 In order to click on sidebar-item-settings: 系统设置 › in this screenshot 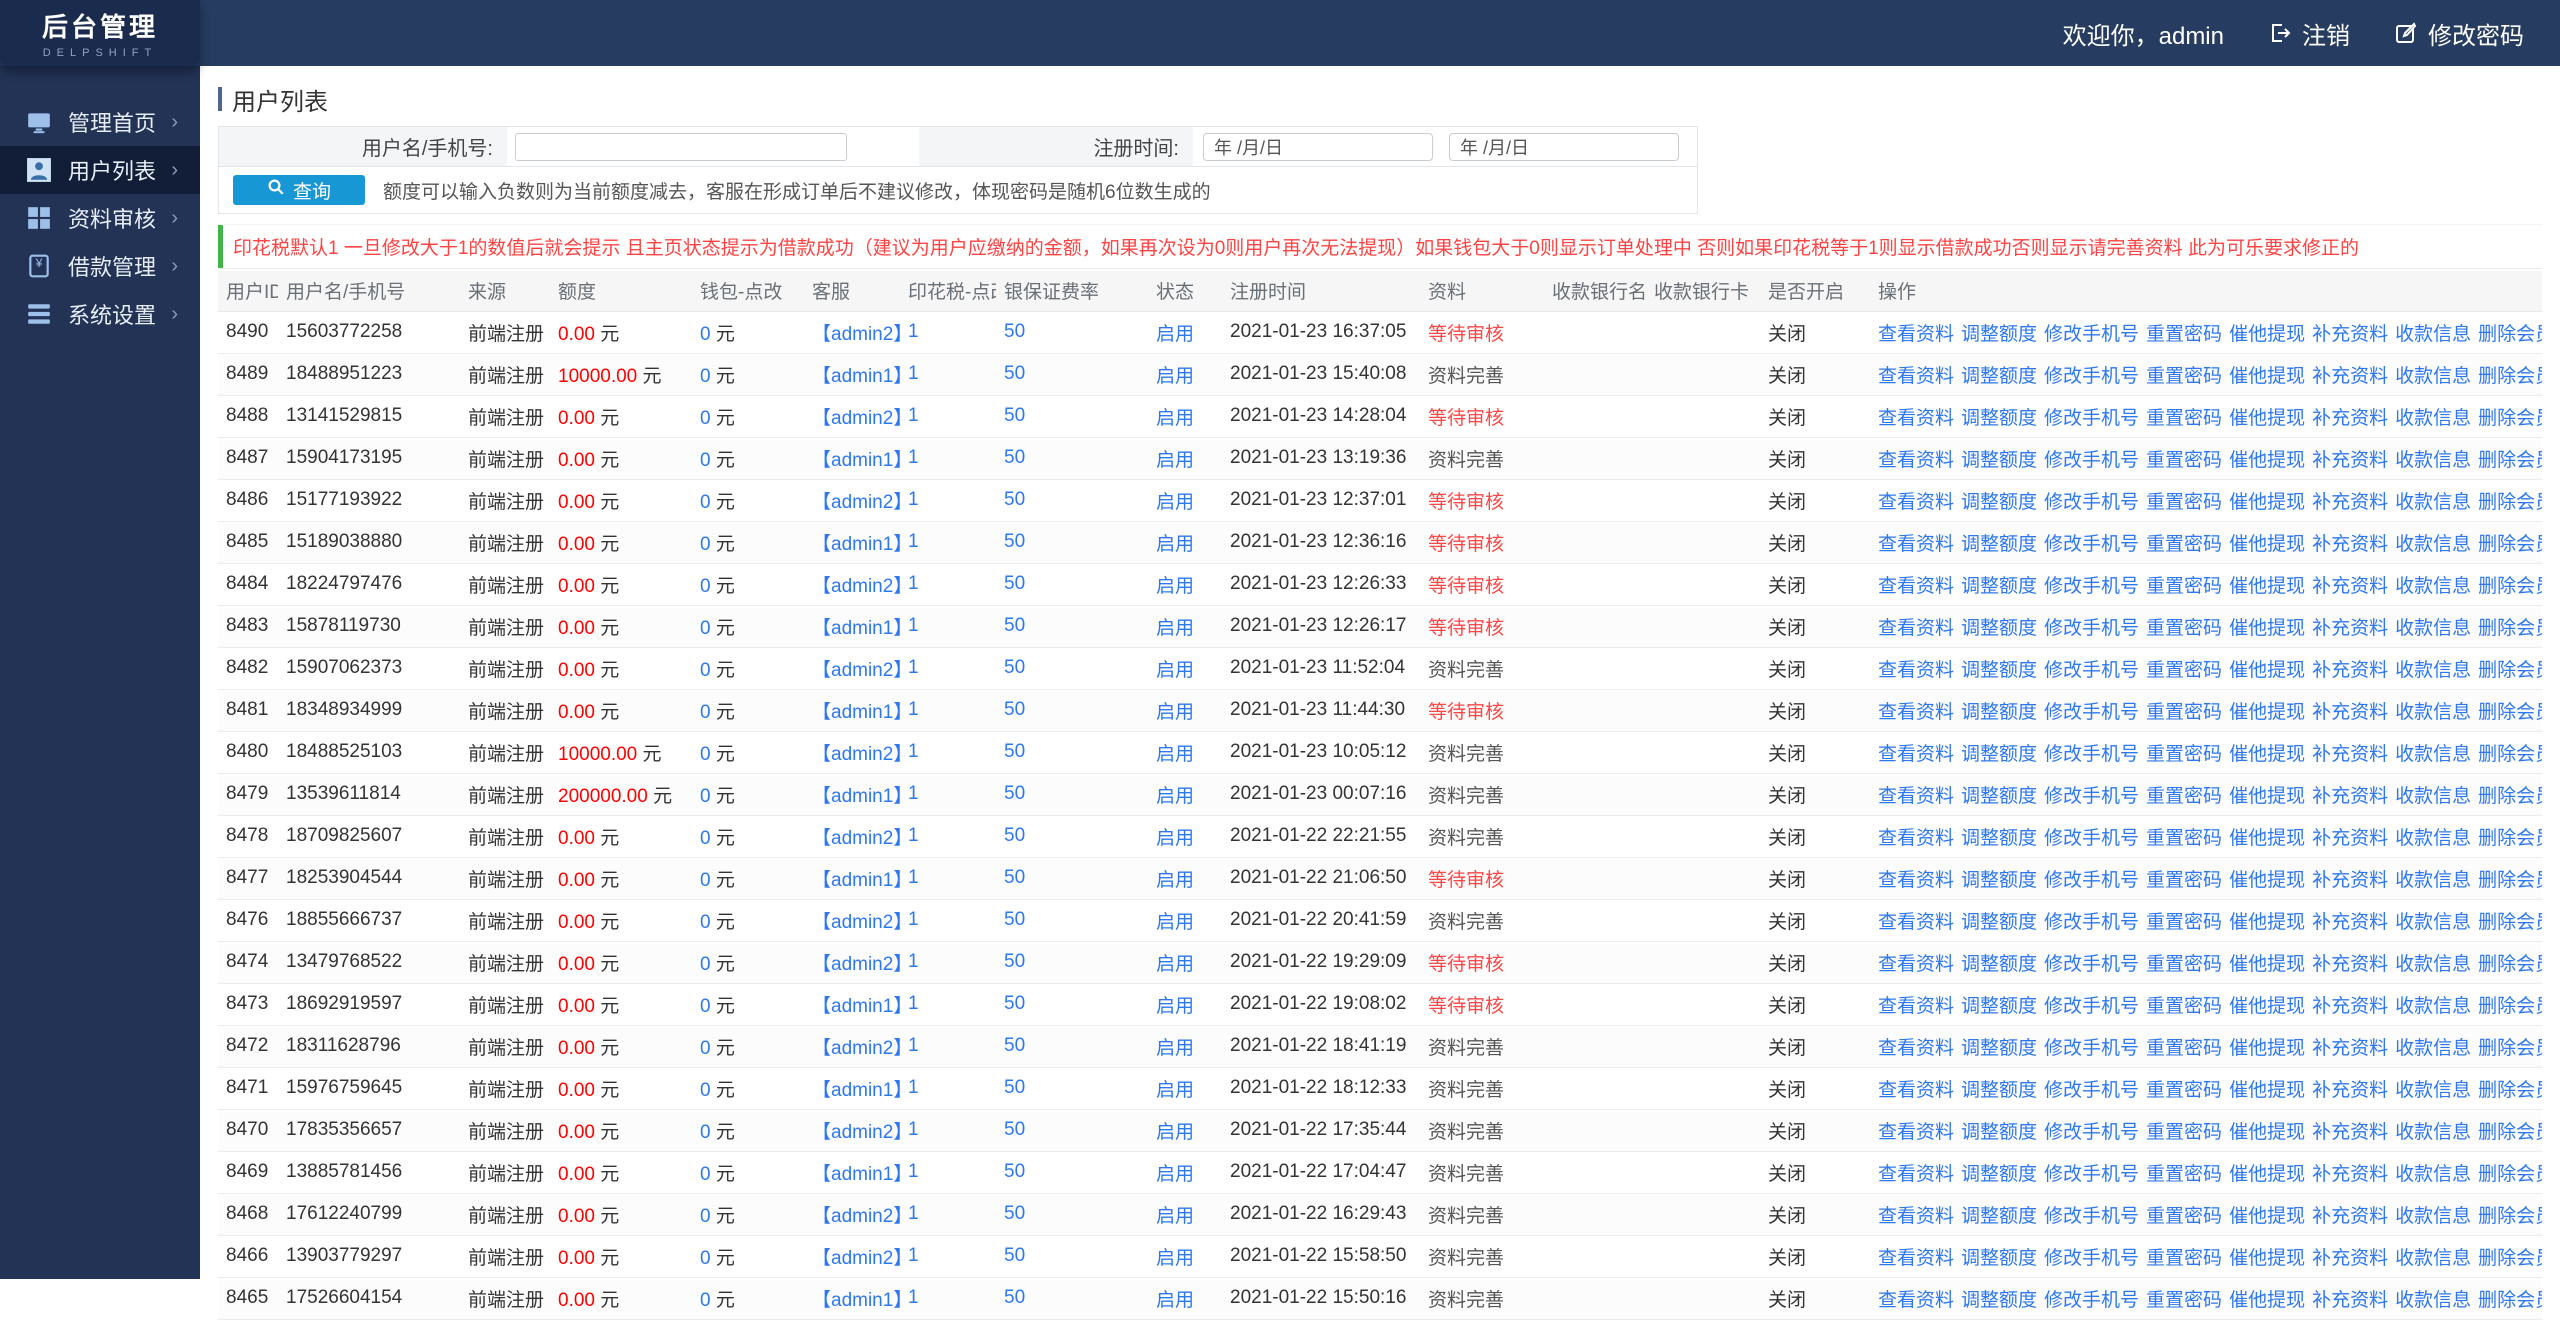, I will do `click(100, 314)`.